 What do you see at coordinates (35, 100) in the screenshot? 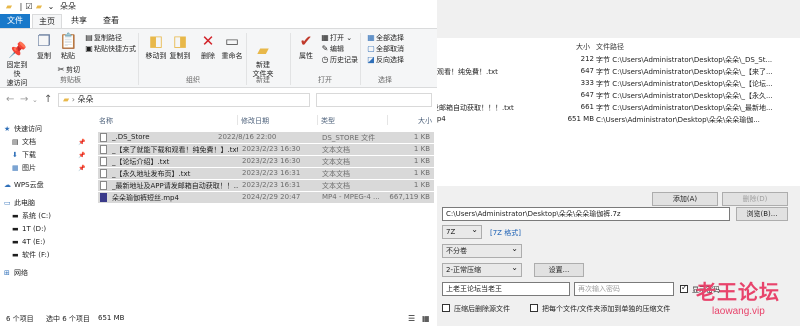
I see `recent-dropdown-icon: ⌄` at bounding box center [35, 100].